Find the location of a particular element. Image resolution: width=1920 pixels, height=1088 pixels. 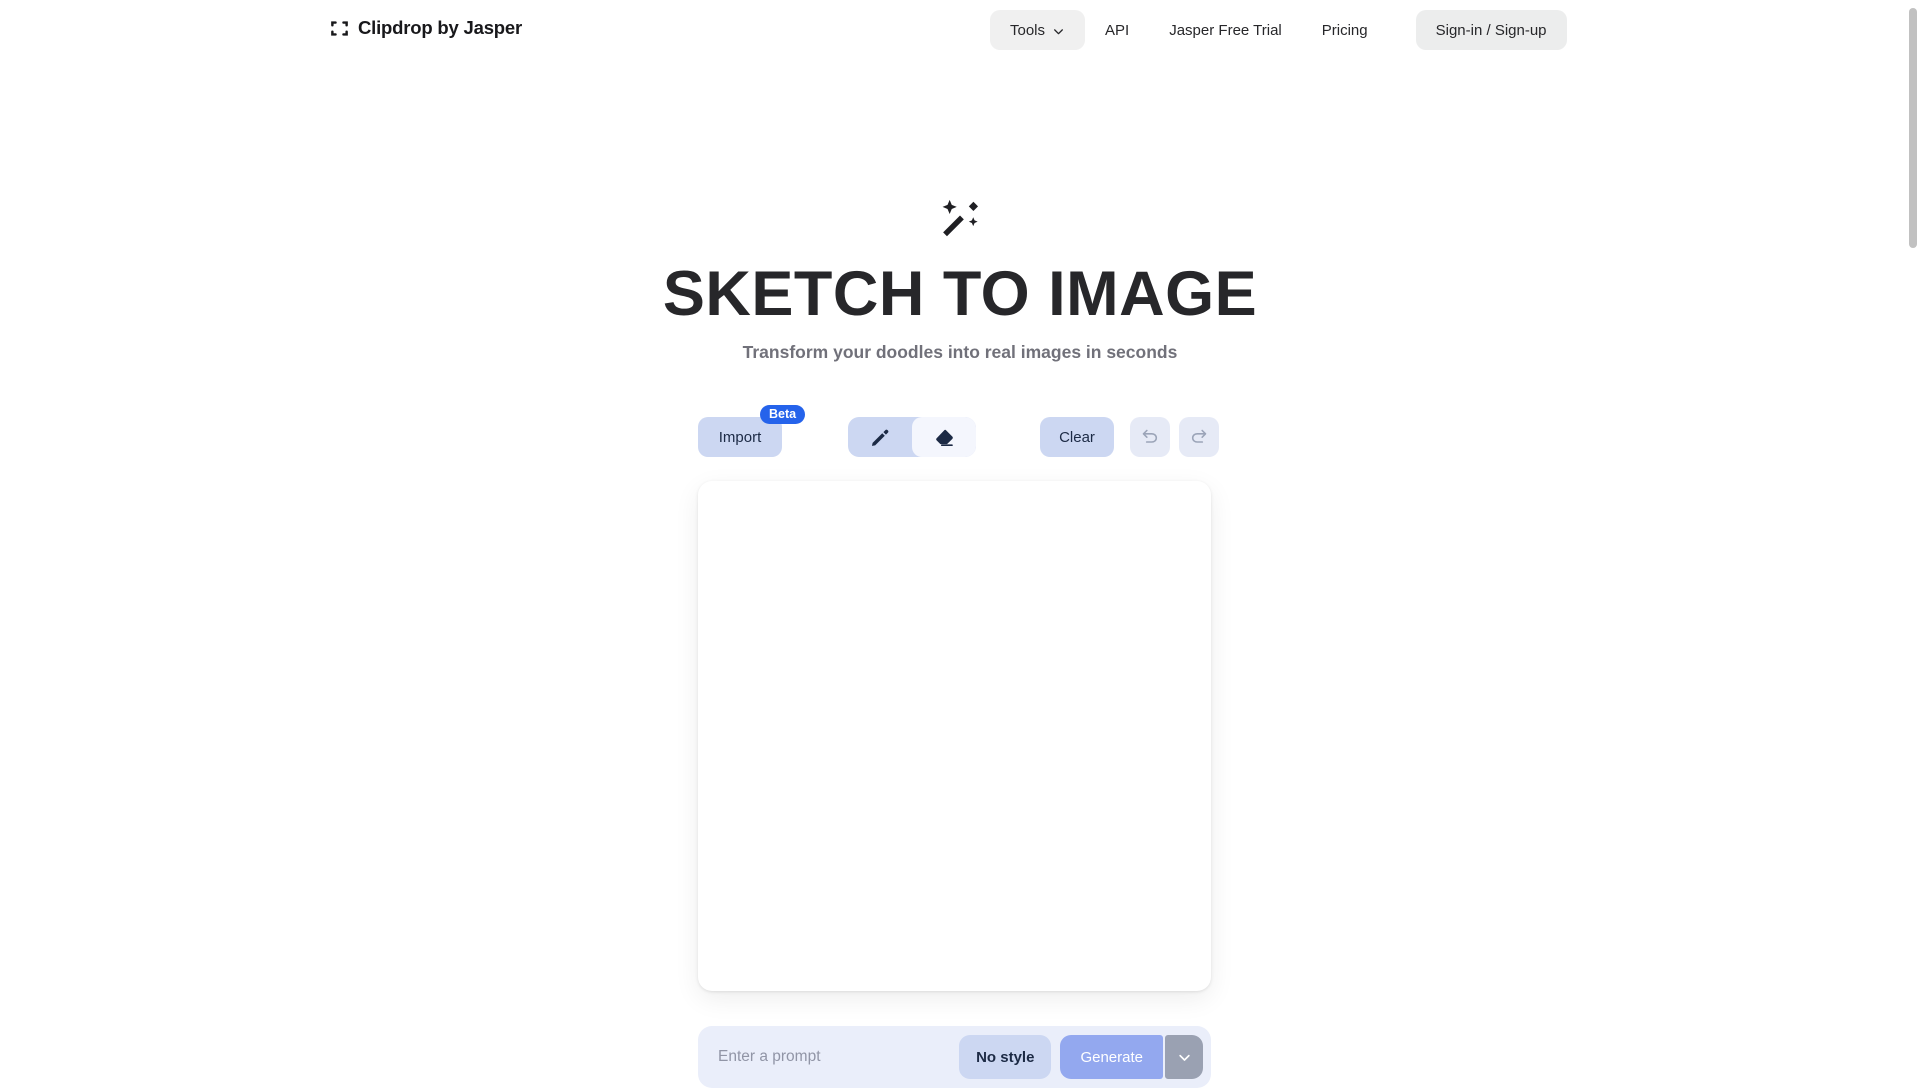

tool-segmented-control is located at coordinates (912, 437).